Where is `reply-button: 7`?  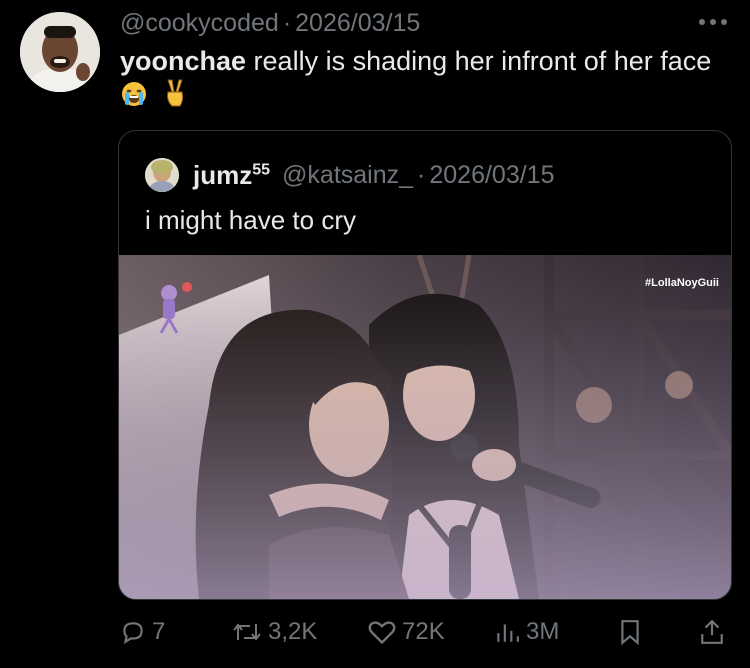 reply-button: 7 is located at coordinates (142, 632).